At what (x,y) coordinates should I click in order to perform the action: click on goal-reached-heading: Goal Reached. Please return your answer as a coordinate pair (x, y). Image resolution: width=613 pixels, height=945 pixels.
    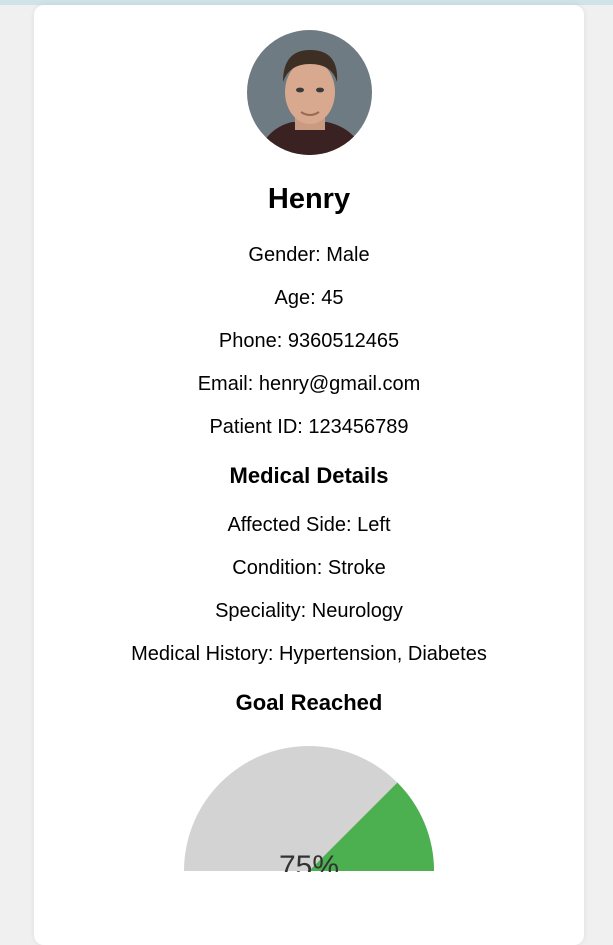
    Looking at the image, I should click on (309, 702).